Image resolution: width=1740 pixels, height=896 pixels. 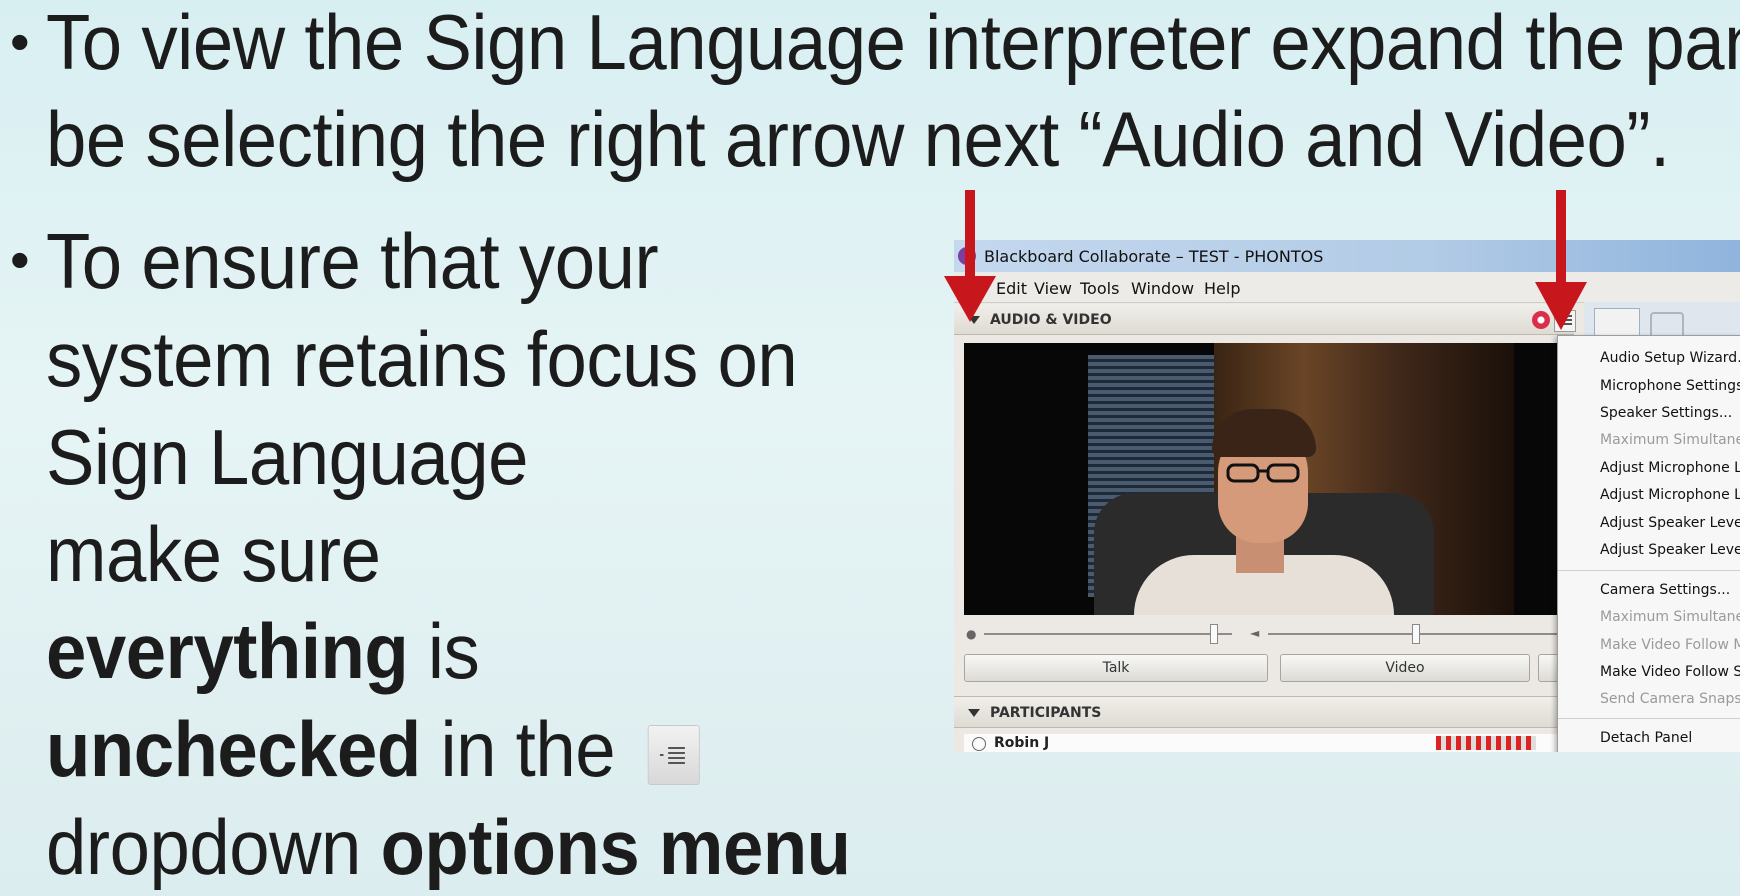 What do you see at coordinates (1108, 634) in the screenshot?
I see `microphone-slider-track` at bounding box center [1108, 634].